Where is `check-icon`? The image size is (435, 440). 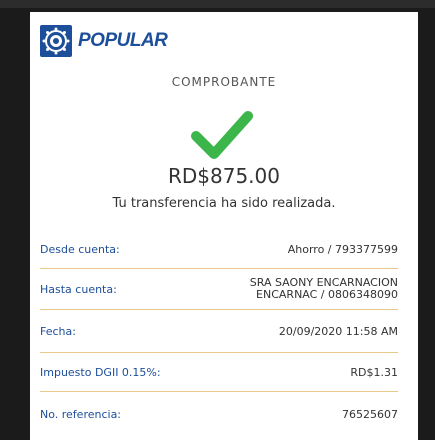
check-icon is located at coordinates (222, 135).